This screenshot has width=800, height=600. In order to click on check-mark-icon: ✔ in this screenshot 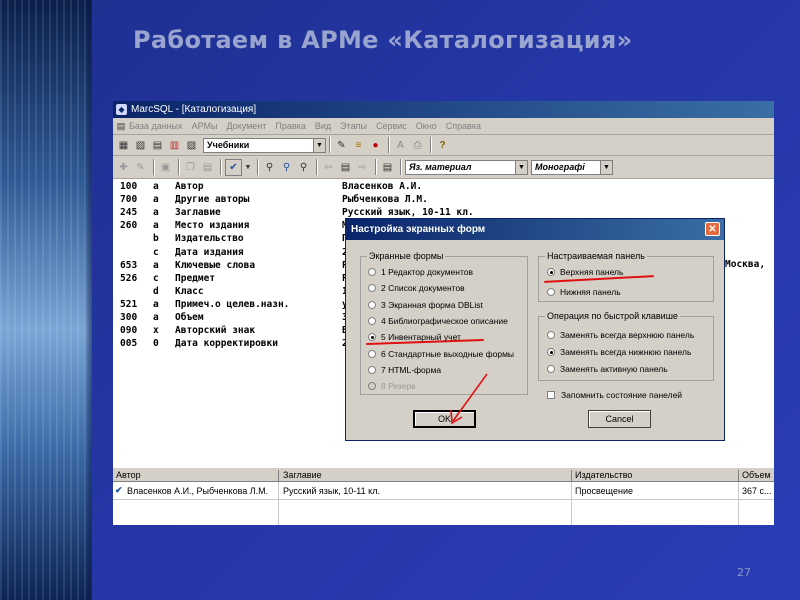, I will do `click(233, 167)`.